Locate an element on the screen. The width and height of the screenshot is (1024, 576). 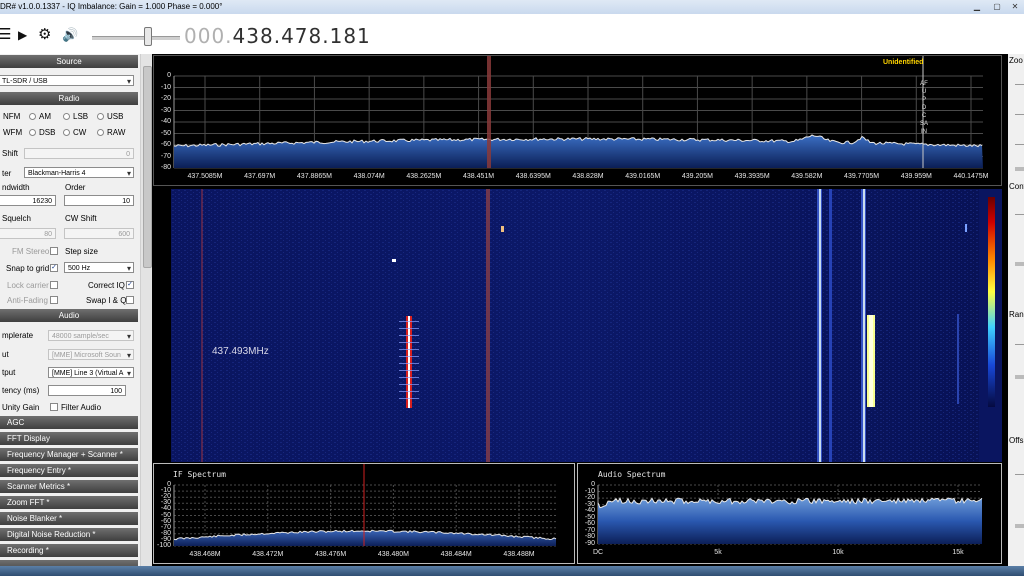
volume-slider is located at coordinates (136, 38).